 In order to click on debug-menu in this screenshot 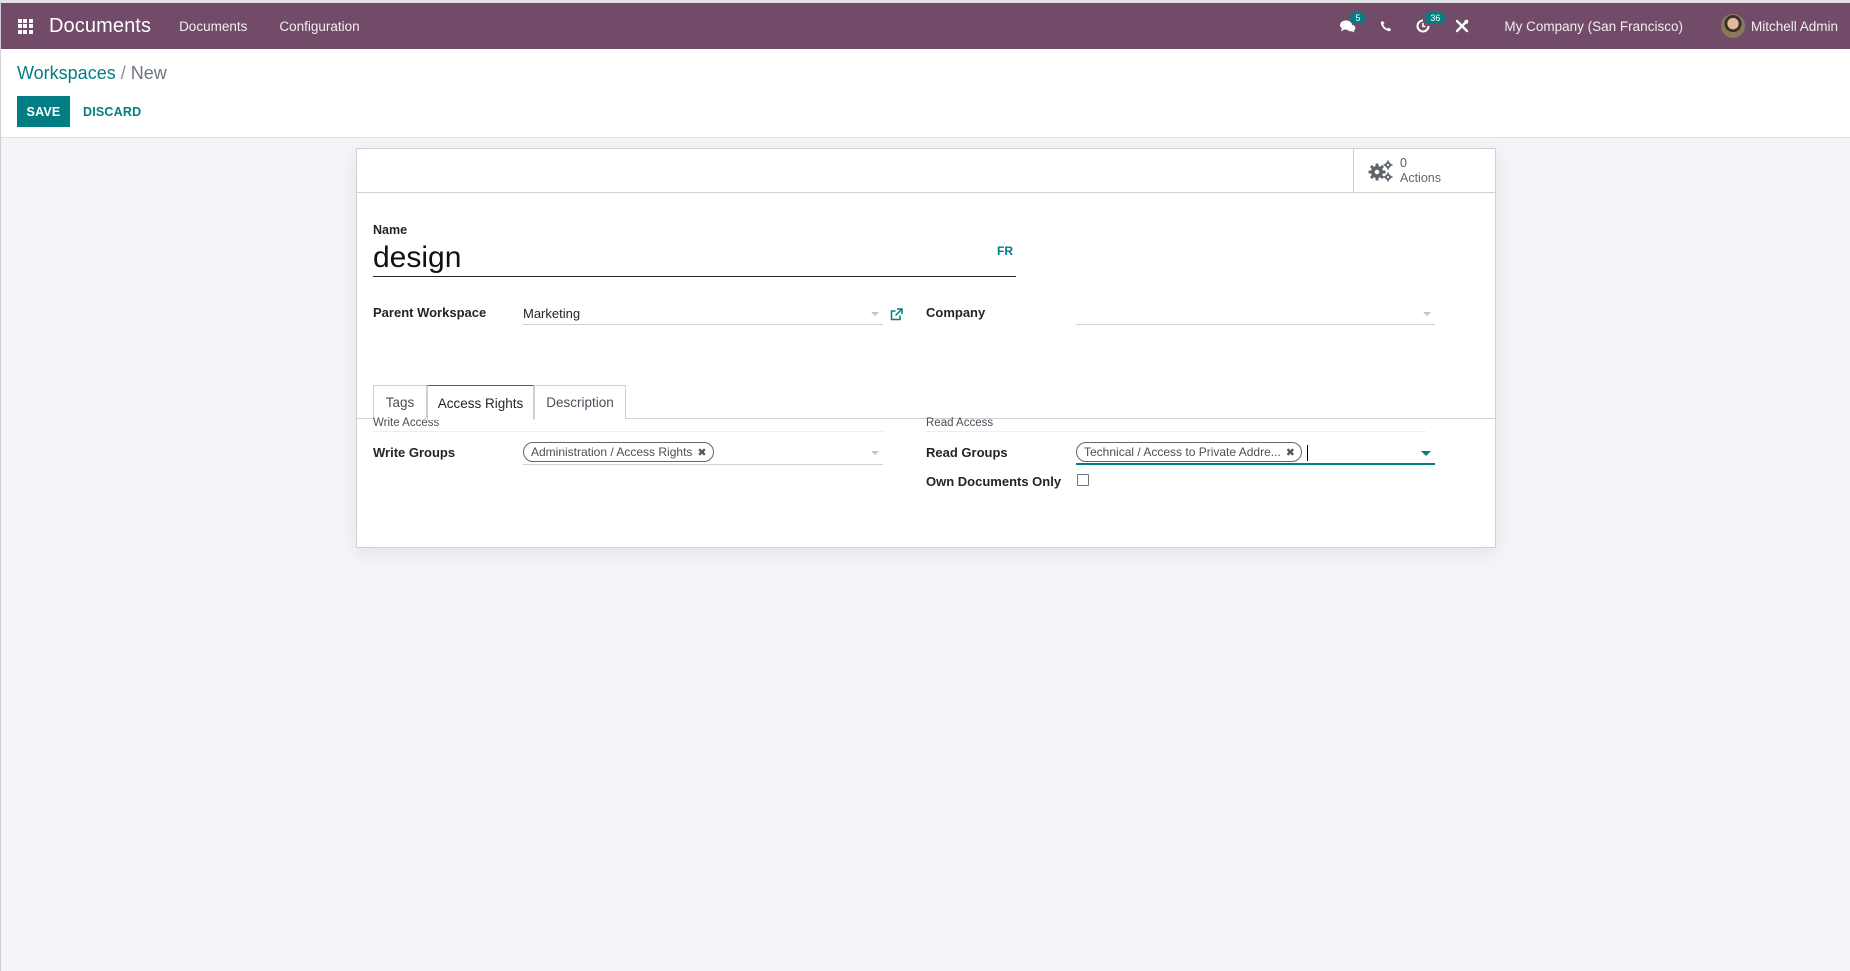, I will do `click(1462, 26)`.